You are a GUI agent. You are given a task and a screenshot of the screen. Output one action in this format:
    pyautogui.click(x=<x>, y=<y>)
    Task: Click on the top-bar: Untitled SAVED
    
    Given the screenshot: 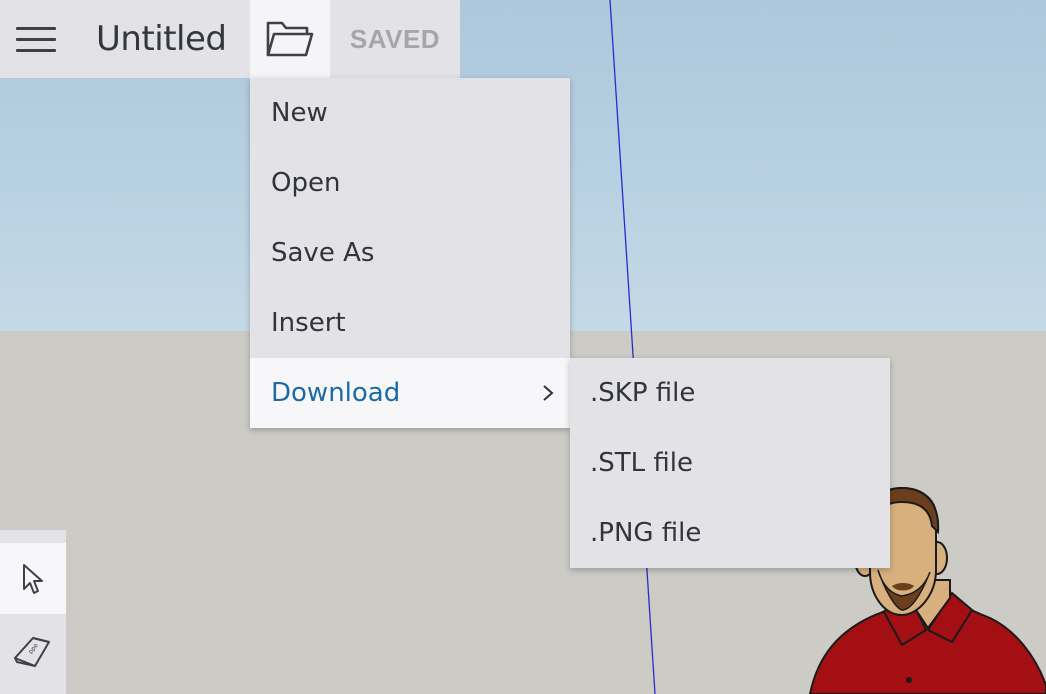 What is the action you would take?
    pyautogui.click(x=230, y=39)
    